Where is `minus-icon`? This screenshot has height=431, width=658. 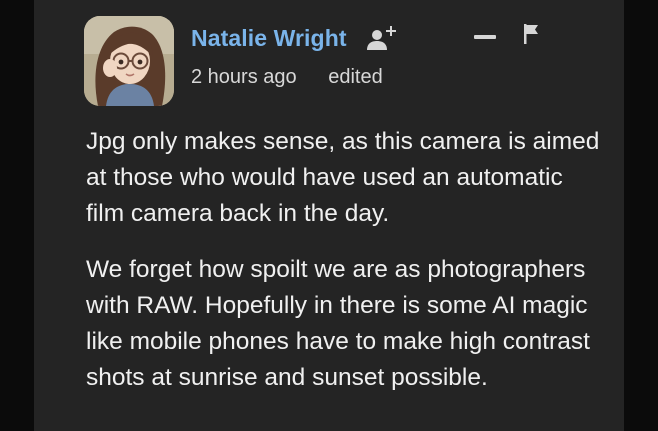
minus-icon is located at coordinates (485, 37).